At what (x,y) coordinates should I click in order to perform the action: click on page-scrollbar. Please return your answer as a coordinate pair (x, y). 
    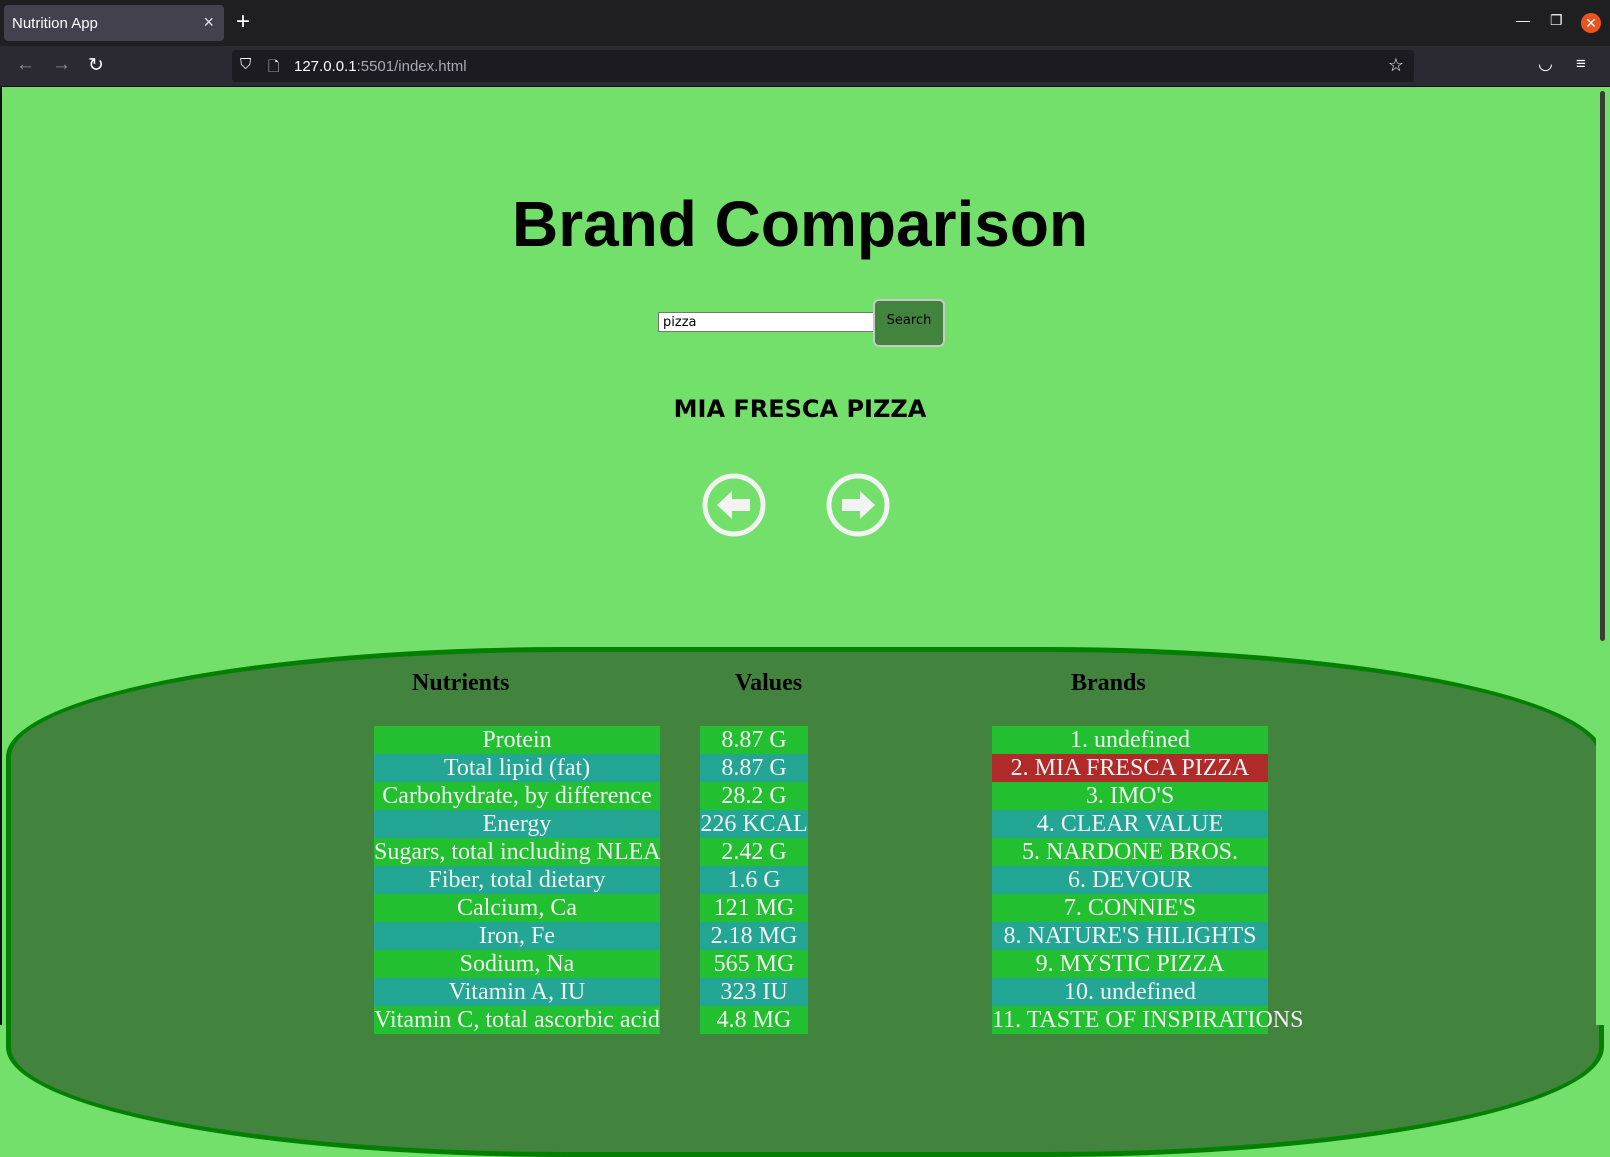
    Looking at the image, I should click on (1603, 556).